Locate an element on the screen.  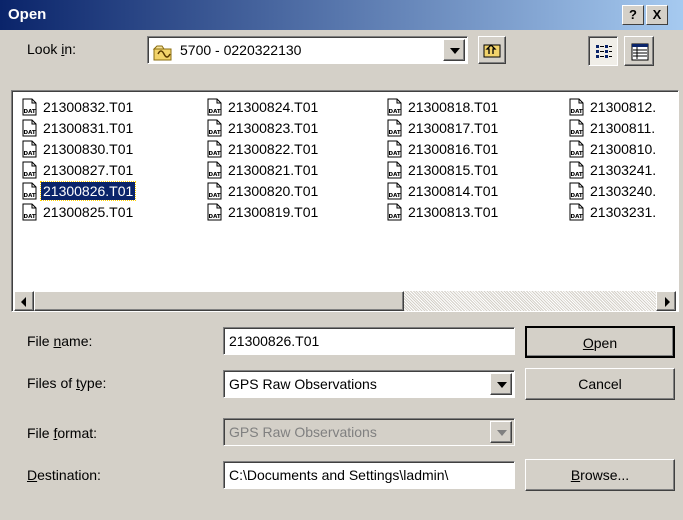
file-item-name: 21300830.T01 is located at coordinates (88, 149).